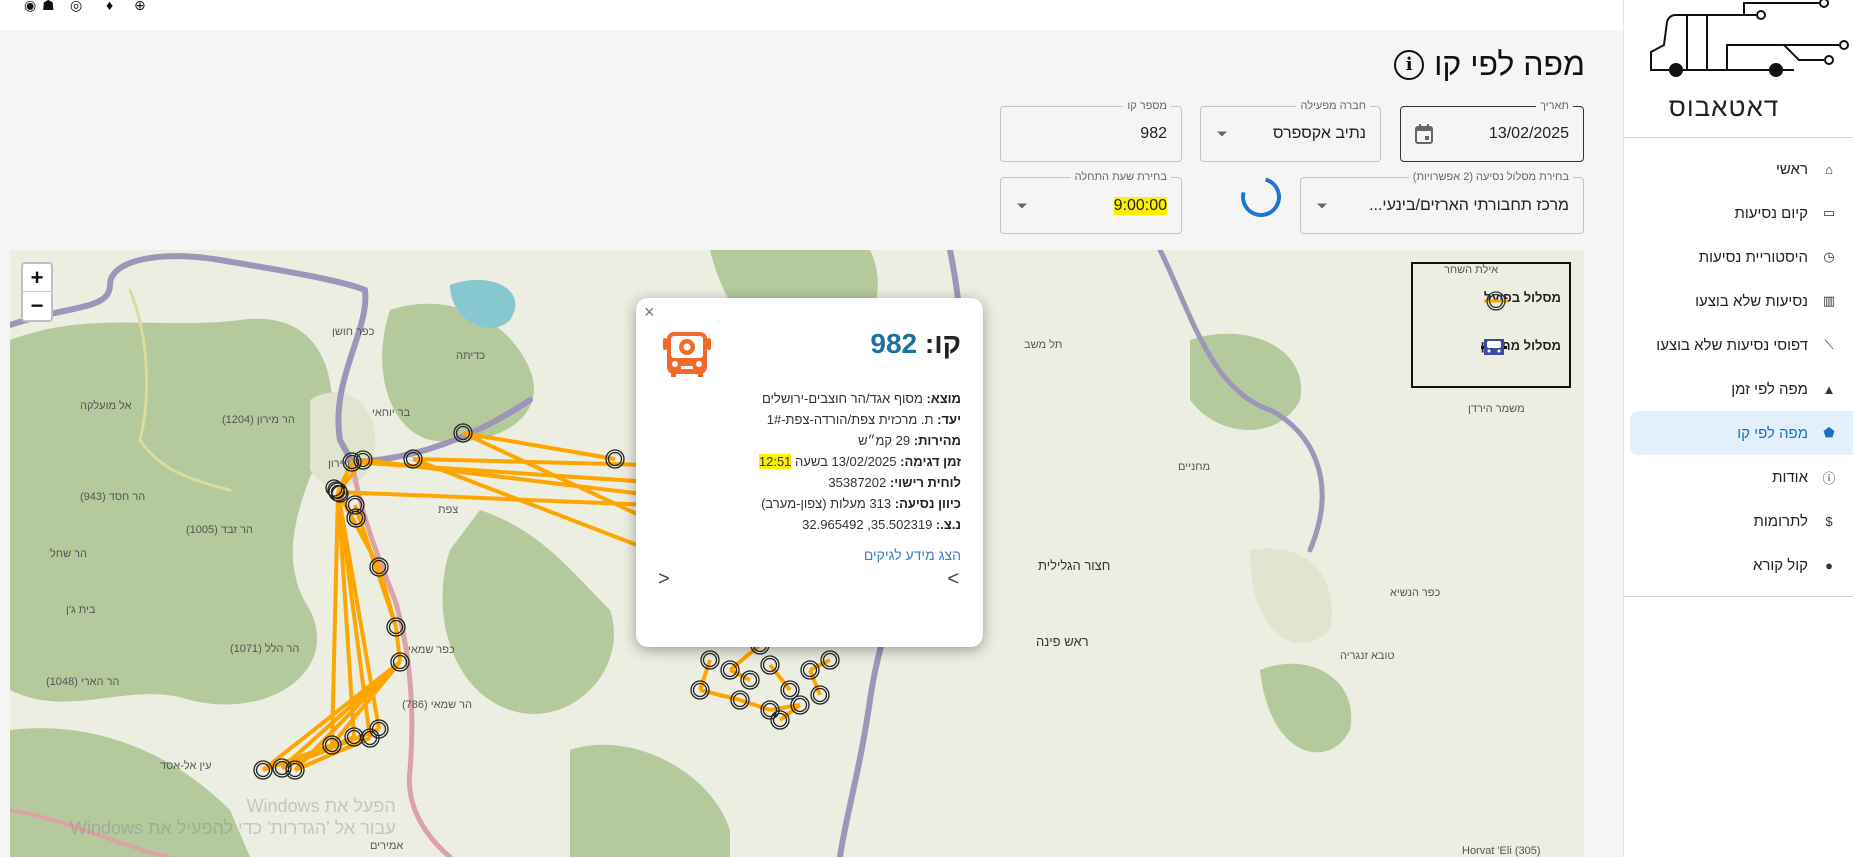 This screenshot has height=857, width=1853. I want to click on map-place-label: כפר שמאי, so click(431, 650).